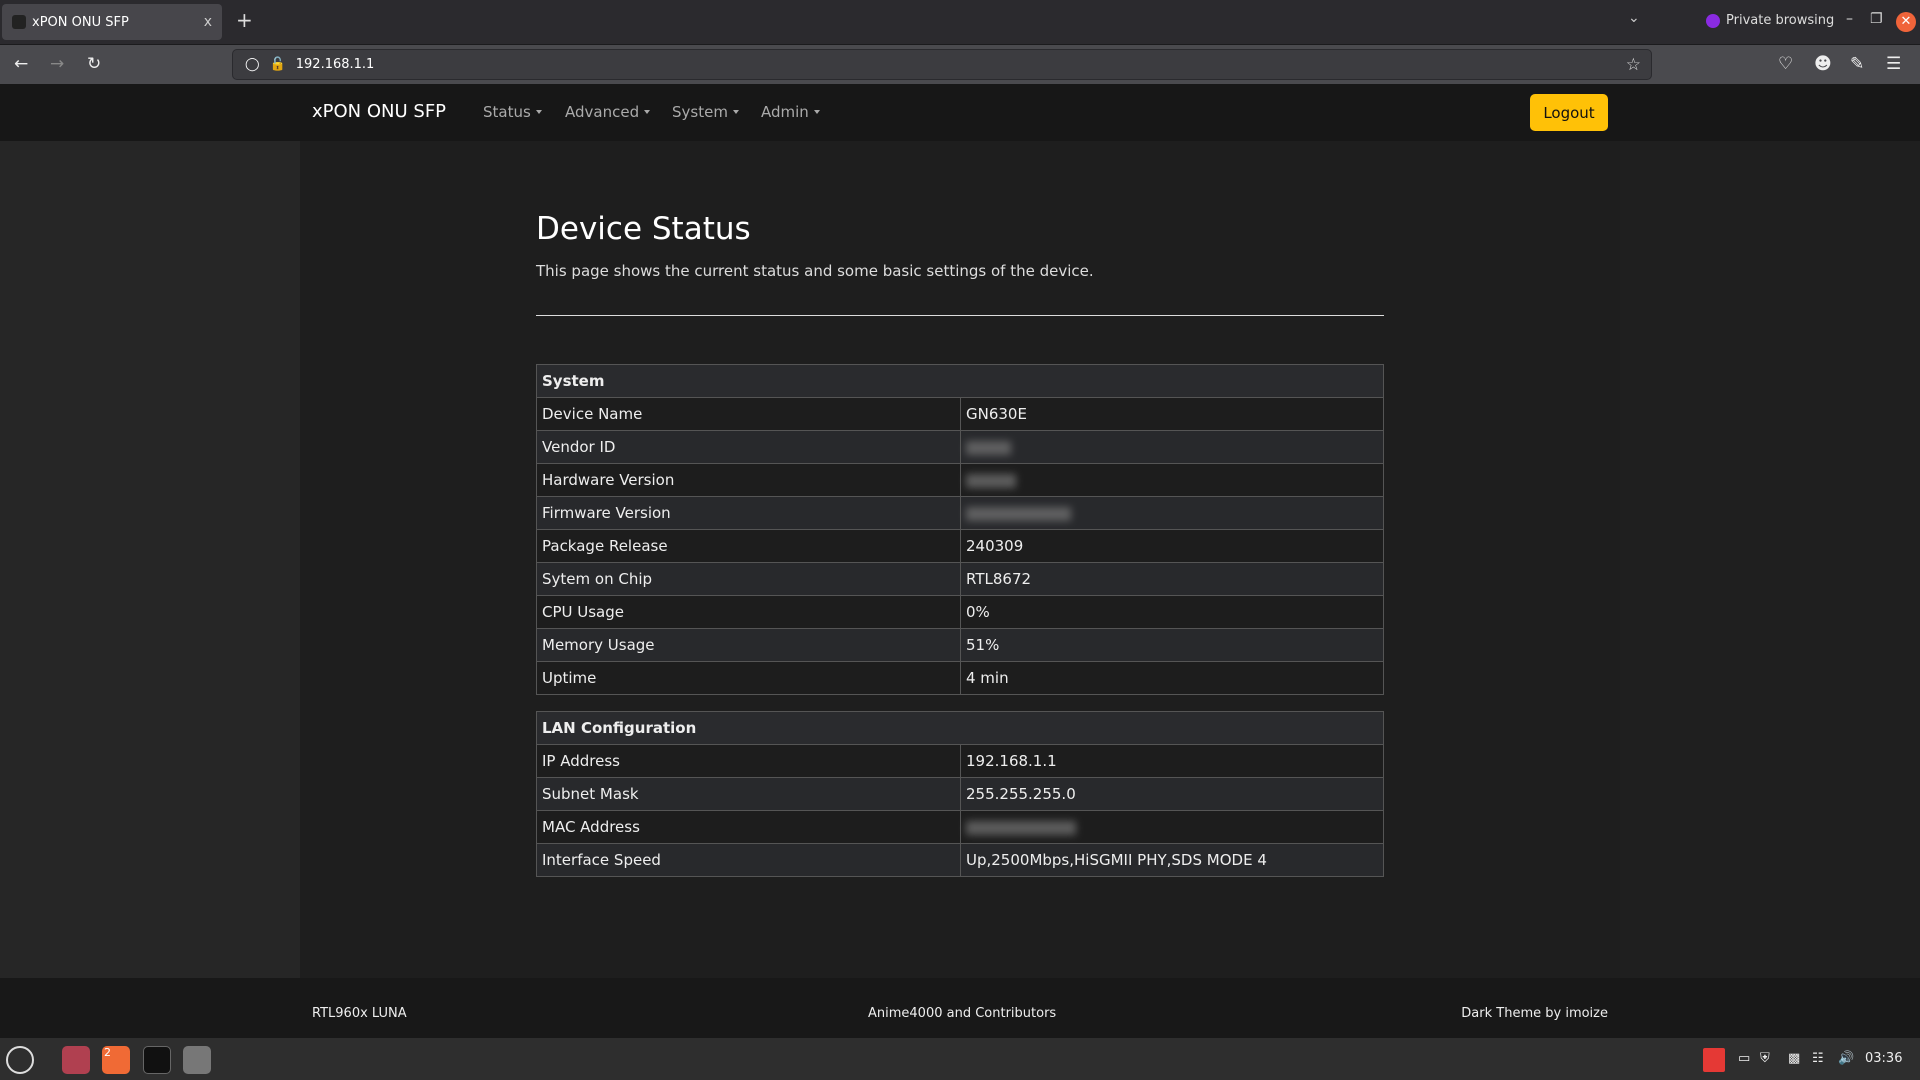 The image size is (1920, 1080). What do you see at coordinates (748, 447) in the screenshot?
I see `row-label: Vendor ID` at bounding box center [748, 447].